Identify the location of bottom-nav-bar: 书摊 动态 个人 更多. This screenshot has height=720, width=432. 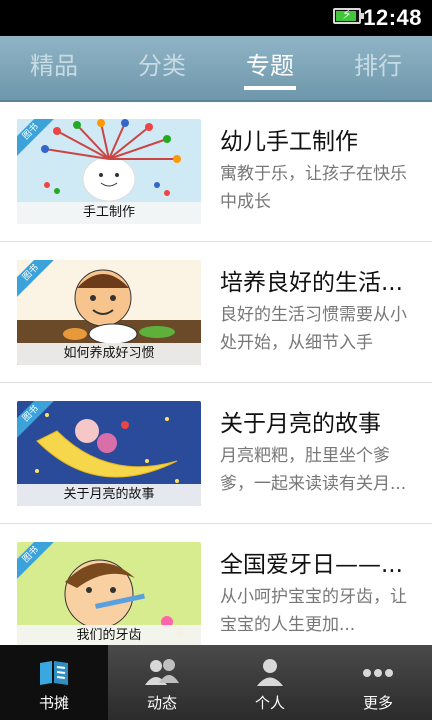
(216, 682).